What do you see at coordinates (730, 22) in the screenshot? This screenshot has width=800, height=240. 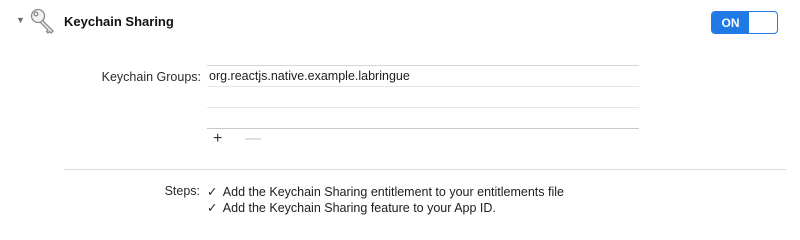 I see `toggle-on-label: ON` at bounding box center [730, 22].